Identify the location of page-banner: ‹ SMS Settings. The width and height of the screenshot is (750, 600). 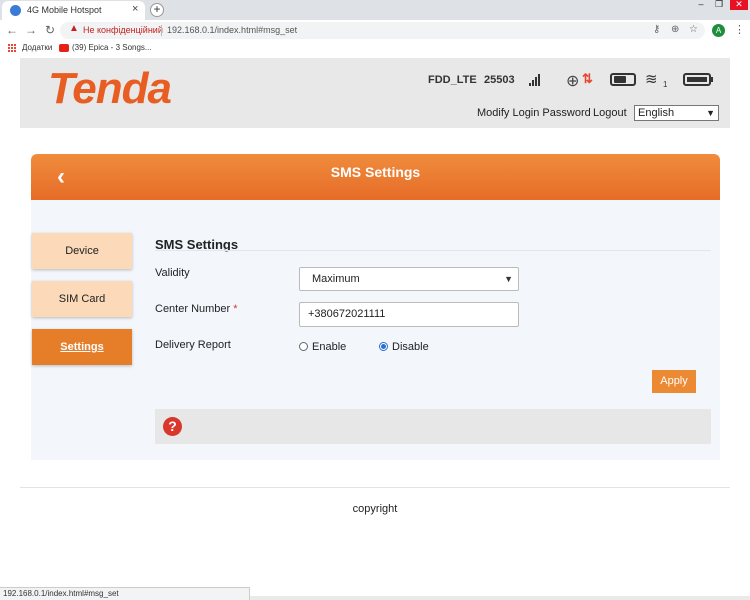
(375, 177).